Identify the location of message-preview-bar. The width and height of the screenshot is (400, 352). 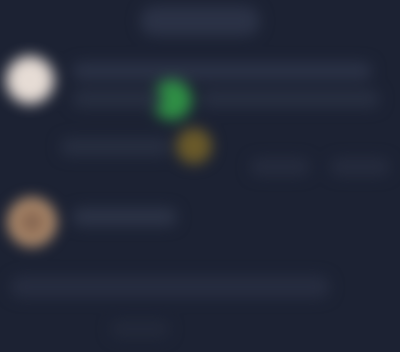
(170, 287).